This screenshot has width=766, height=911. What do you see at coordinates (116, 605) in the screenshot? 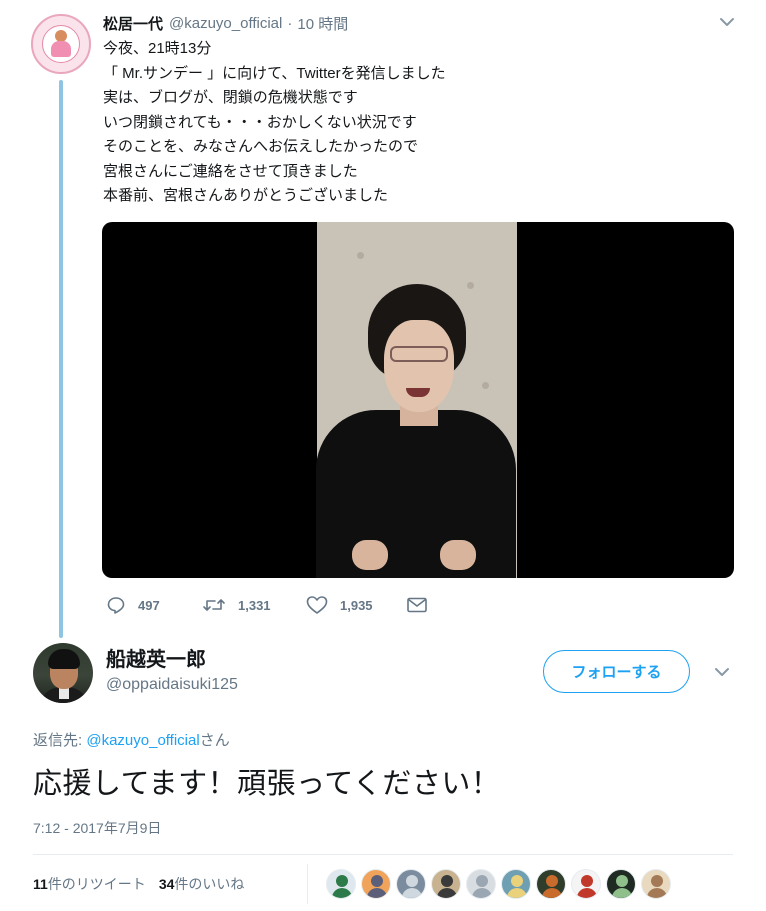
I see `reply-icon` at bounding box center [116, 605].